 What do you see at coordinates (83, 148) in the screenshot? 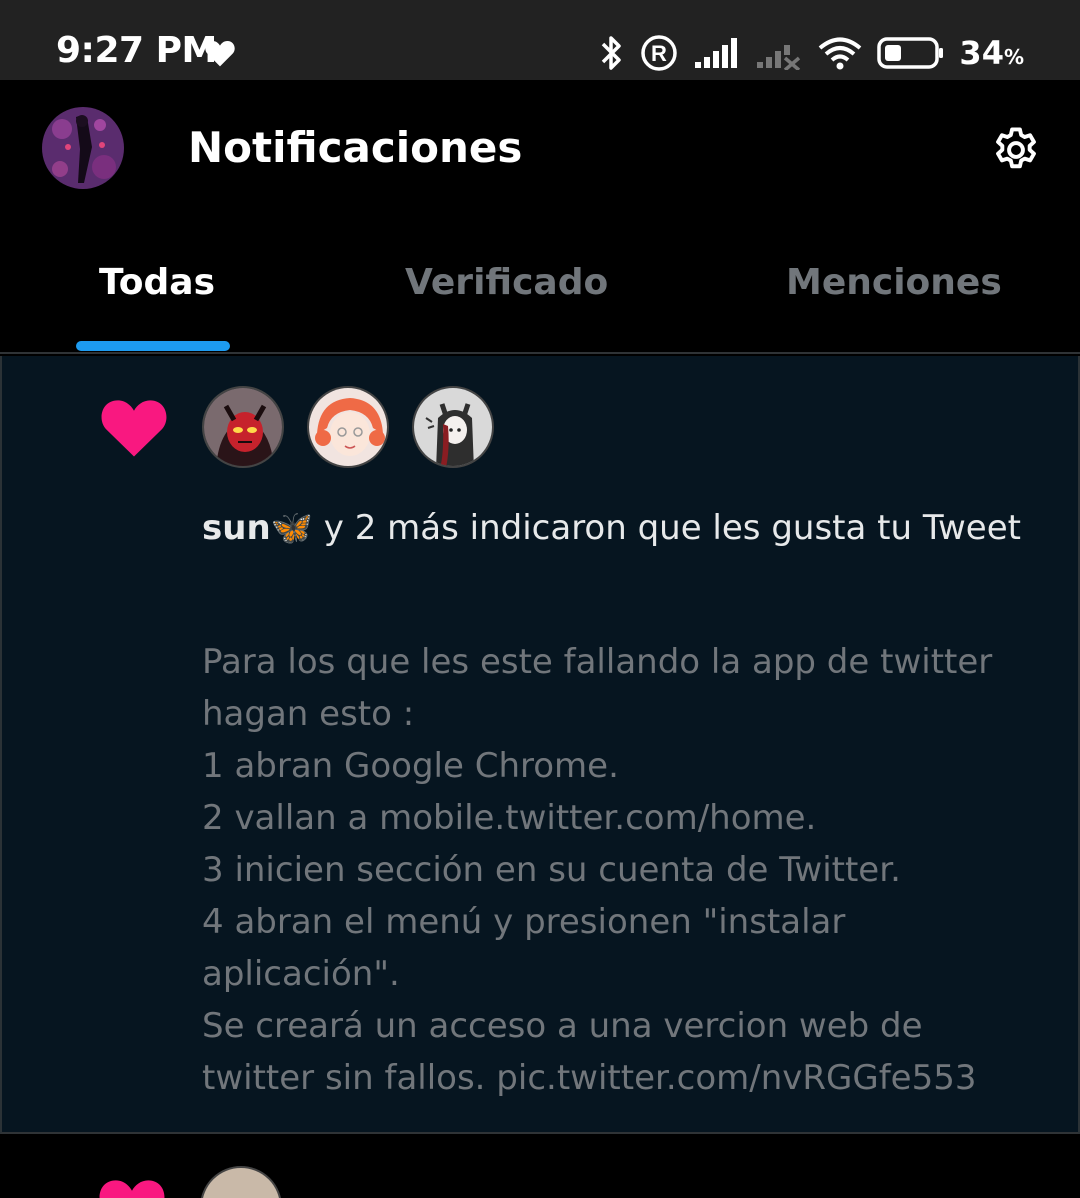
I see `profile-avatar` at bounding box center [83, 148].